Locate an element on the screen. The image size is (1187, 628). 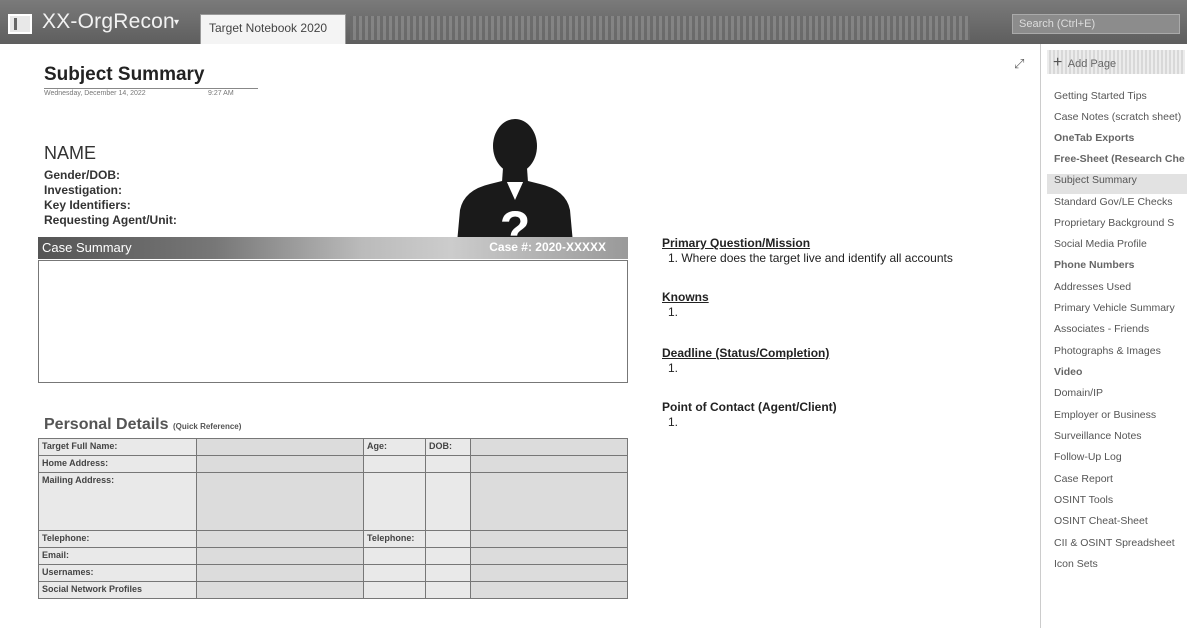
page-item-gov-le-checks: Standard Gov/LE Checks is located at coordinates (1120, 206).